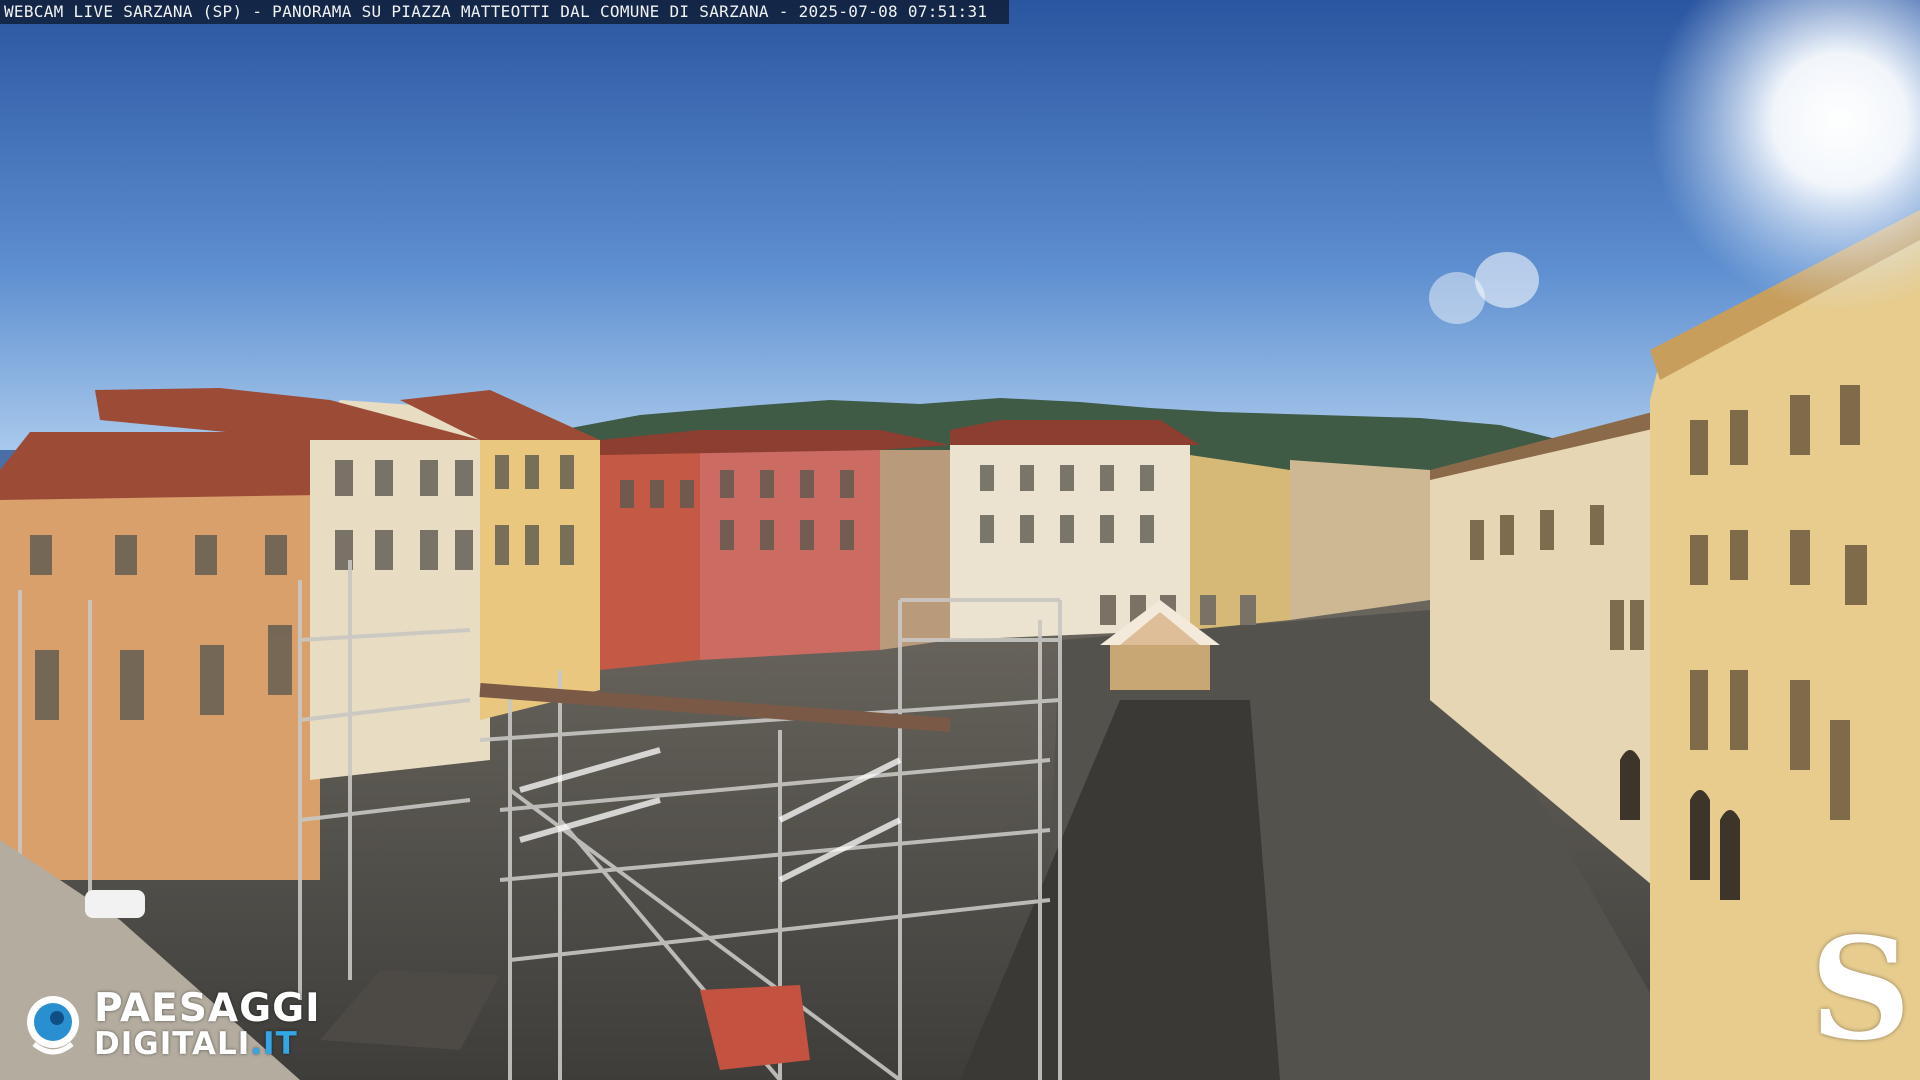 The width and height of the screenshot is (1920, 1080). I want to click on lens-flare, so click(1507, 280).